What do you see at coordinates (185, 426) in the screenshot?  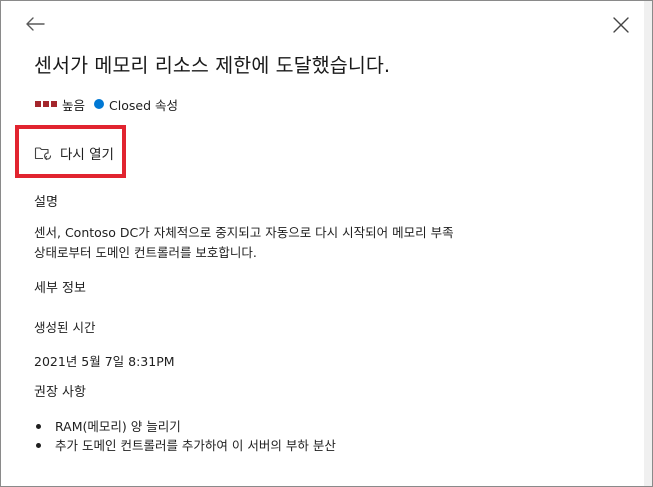 I see `list-item: RAM(메모리) 양 늘리기` at bounding box center [185, 426].